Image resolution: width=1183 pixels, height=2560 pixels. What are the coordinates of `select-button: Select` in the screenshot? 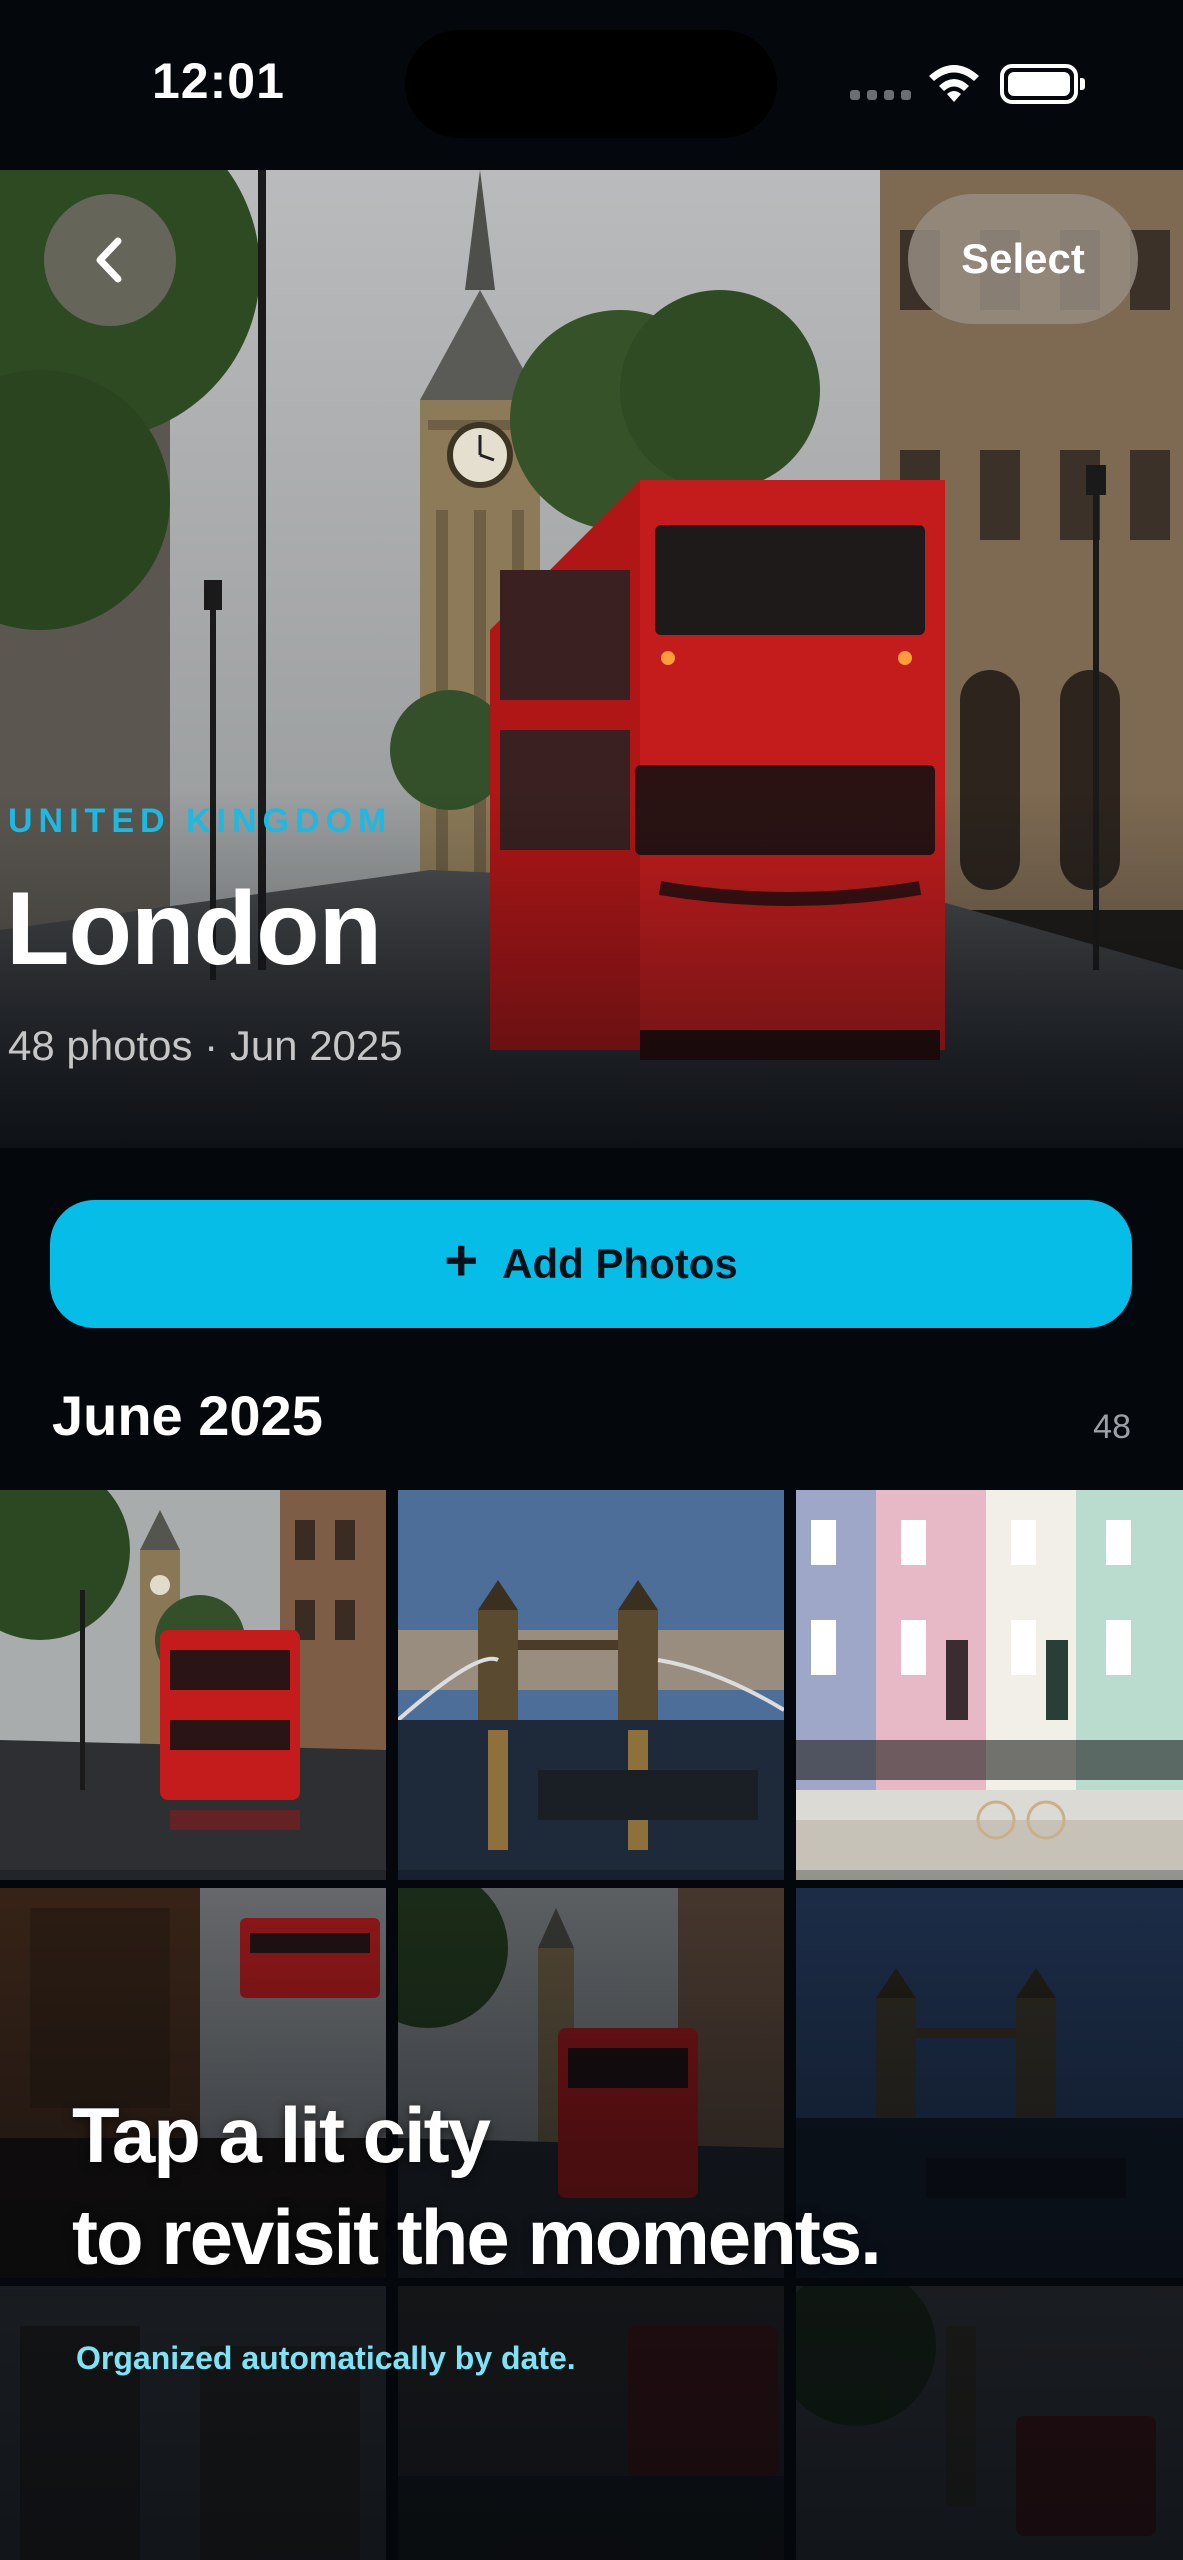 It's located at (1023, 259).